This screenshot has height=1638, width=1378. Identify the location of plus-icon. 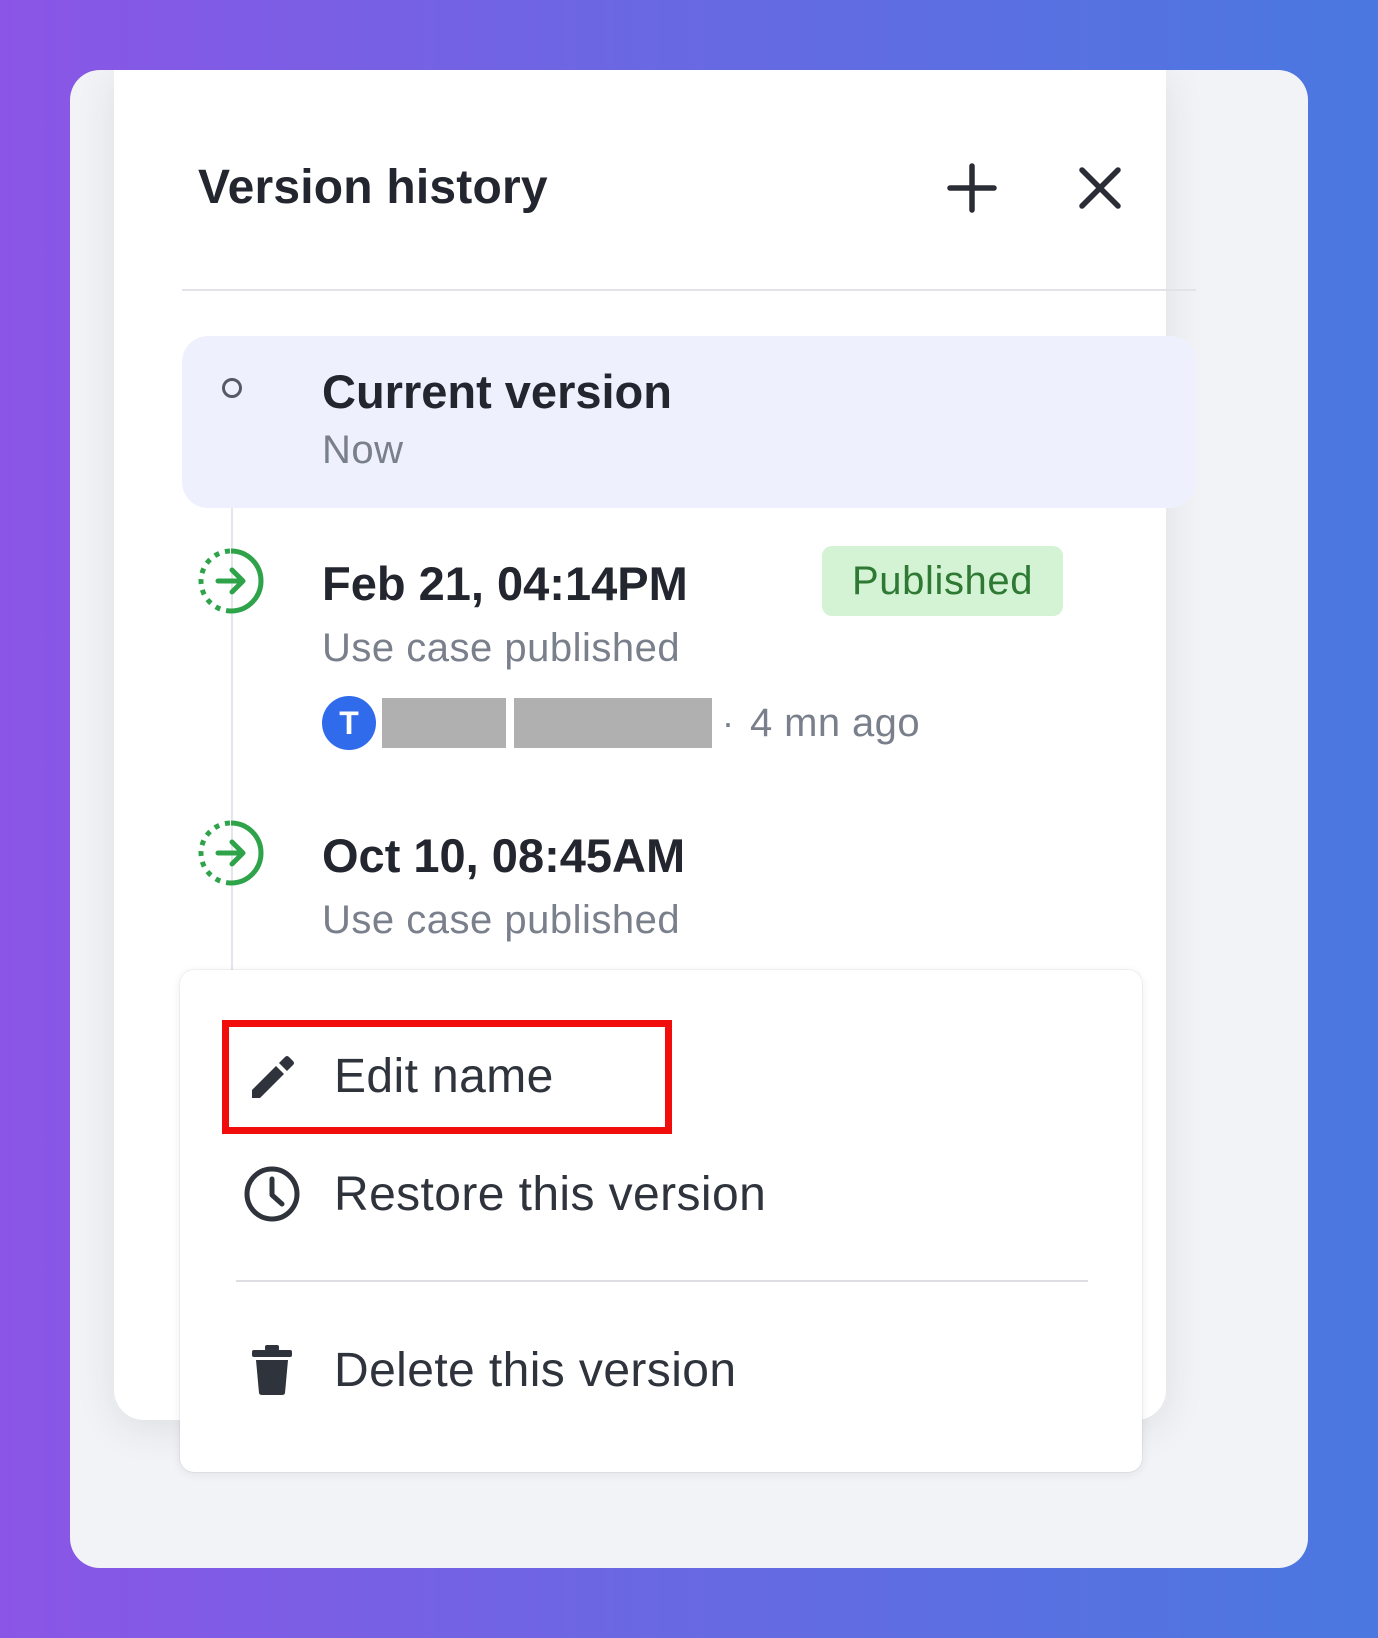
(972, 188).